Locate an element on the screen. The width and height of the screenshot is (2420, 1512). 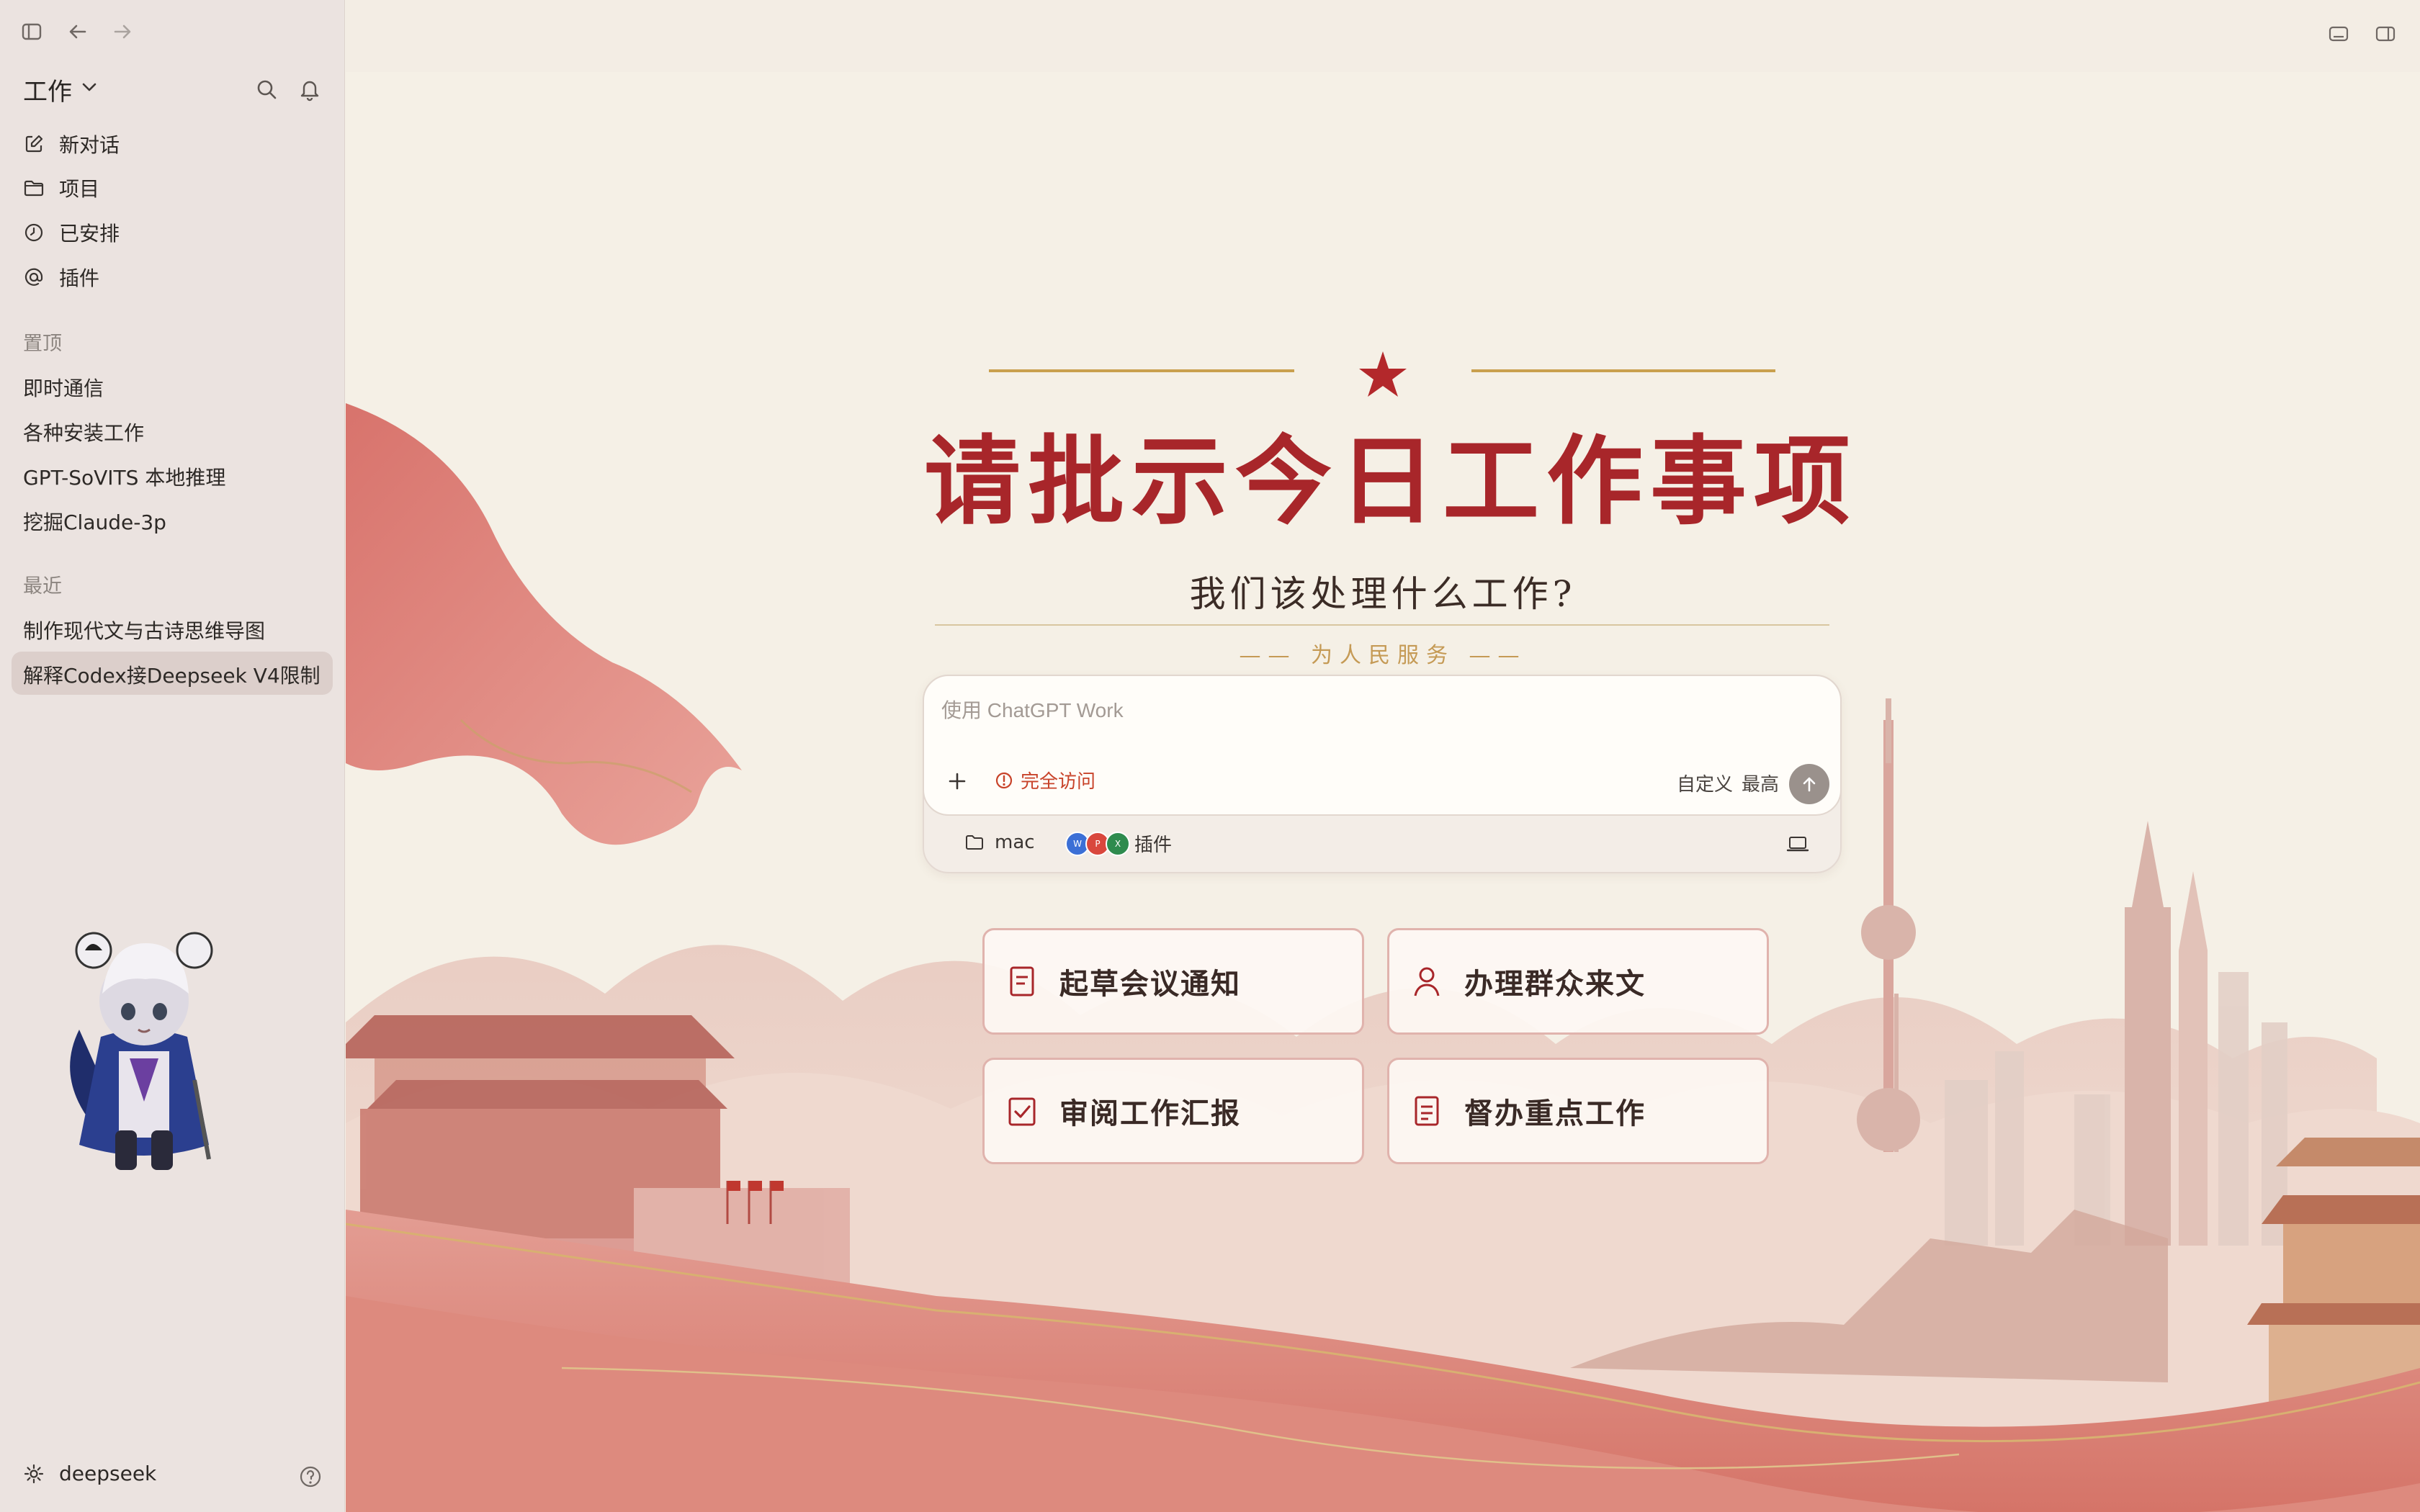
motto-text: —— 为人民服务 —— is located at coordinates (1383, 655).